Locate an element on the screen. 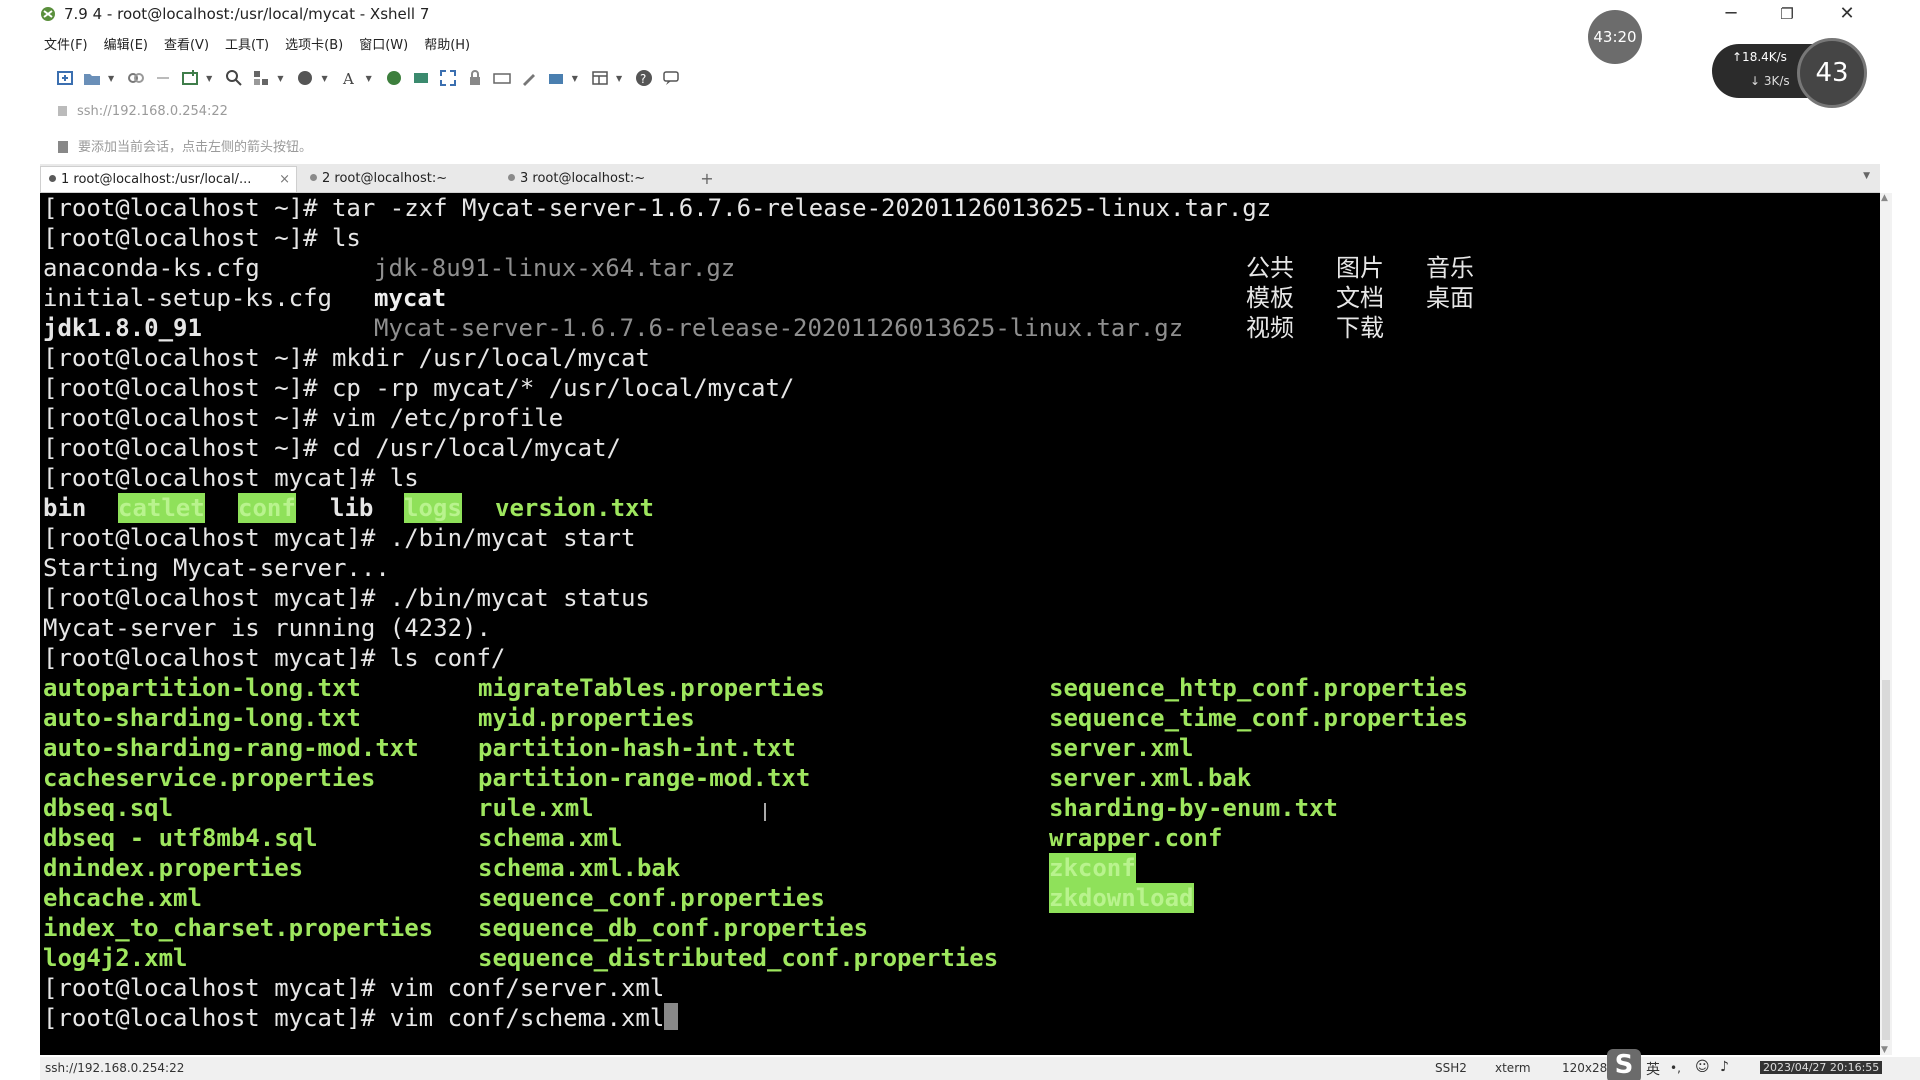 The width and height of the screenshot is (1920, 1080). font-icon: A is located at coordinates (350, 78).